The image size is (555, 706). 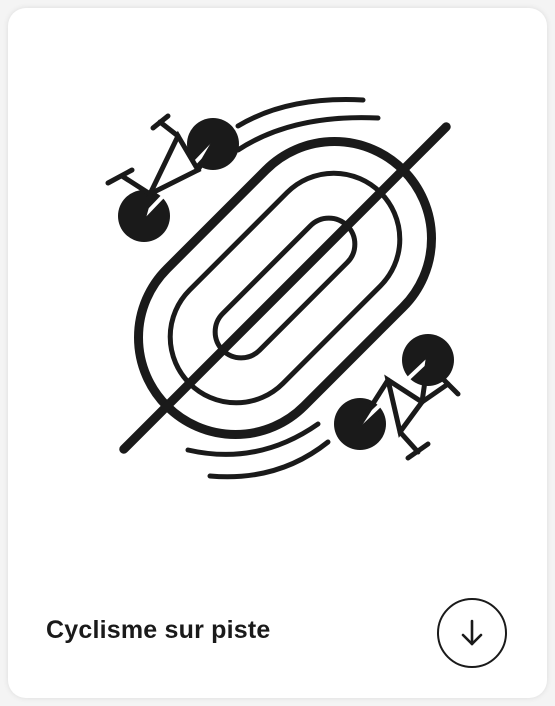 I want to click on download-button, so click(x=472, y=633).